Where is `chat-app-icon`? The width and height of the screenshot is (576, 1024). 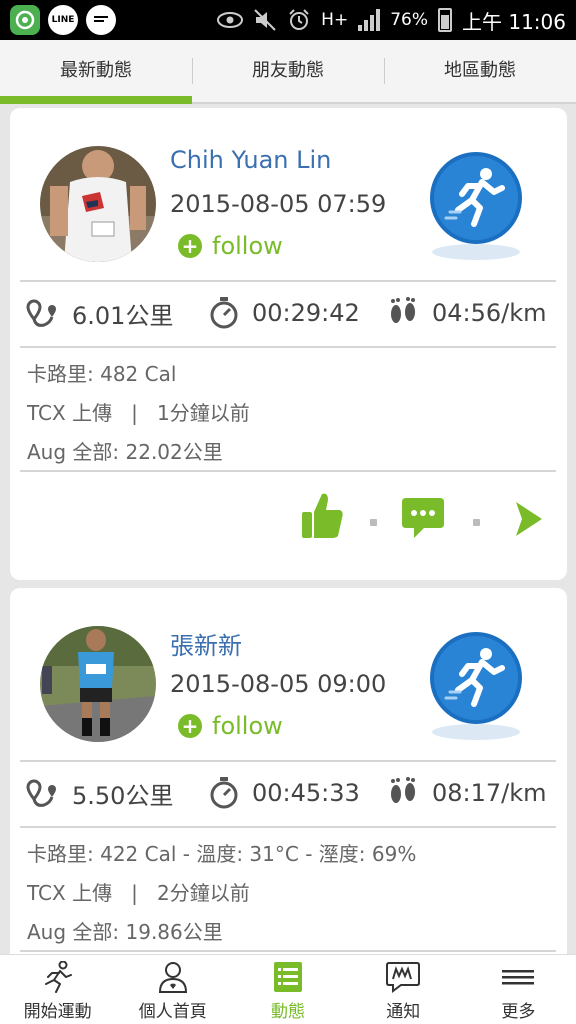 chat-app-icon is located at coordinates (101, 20).